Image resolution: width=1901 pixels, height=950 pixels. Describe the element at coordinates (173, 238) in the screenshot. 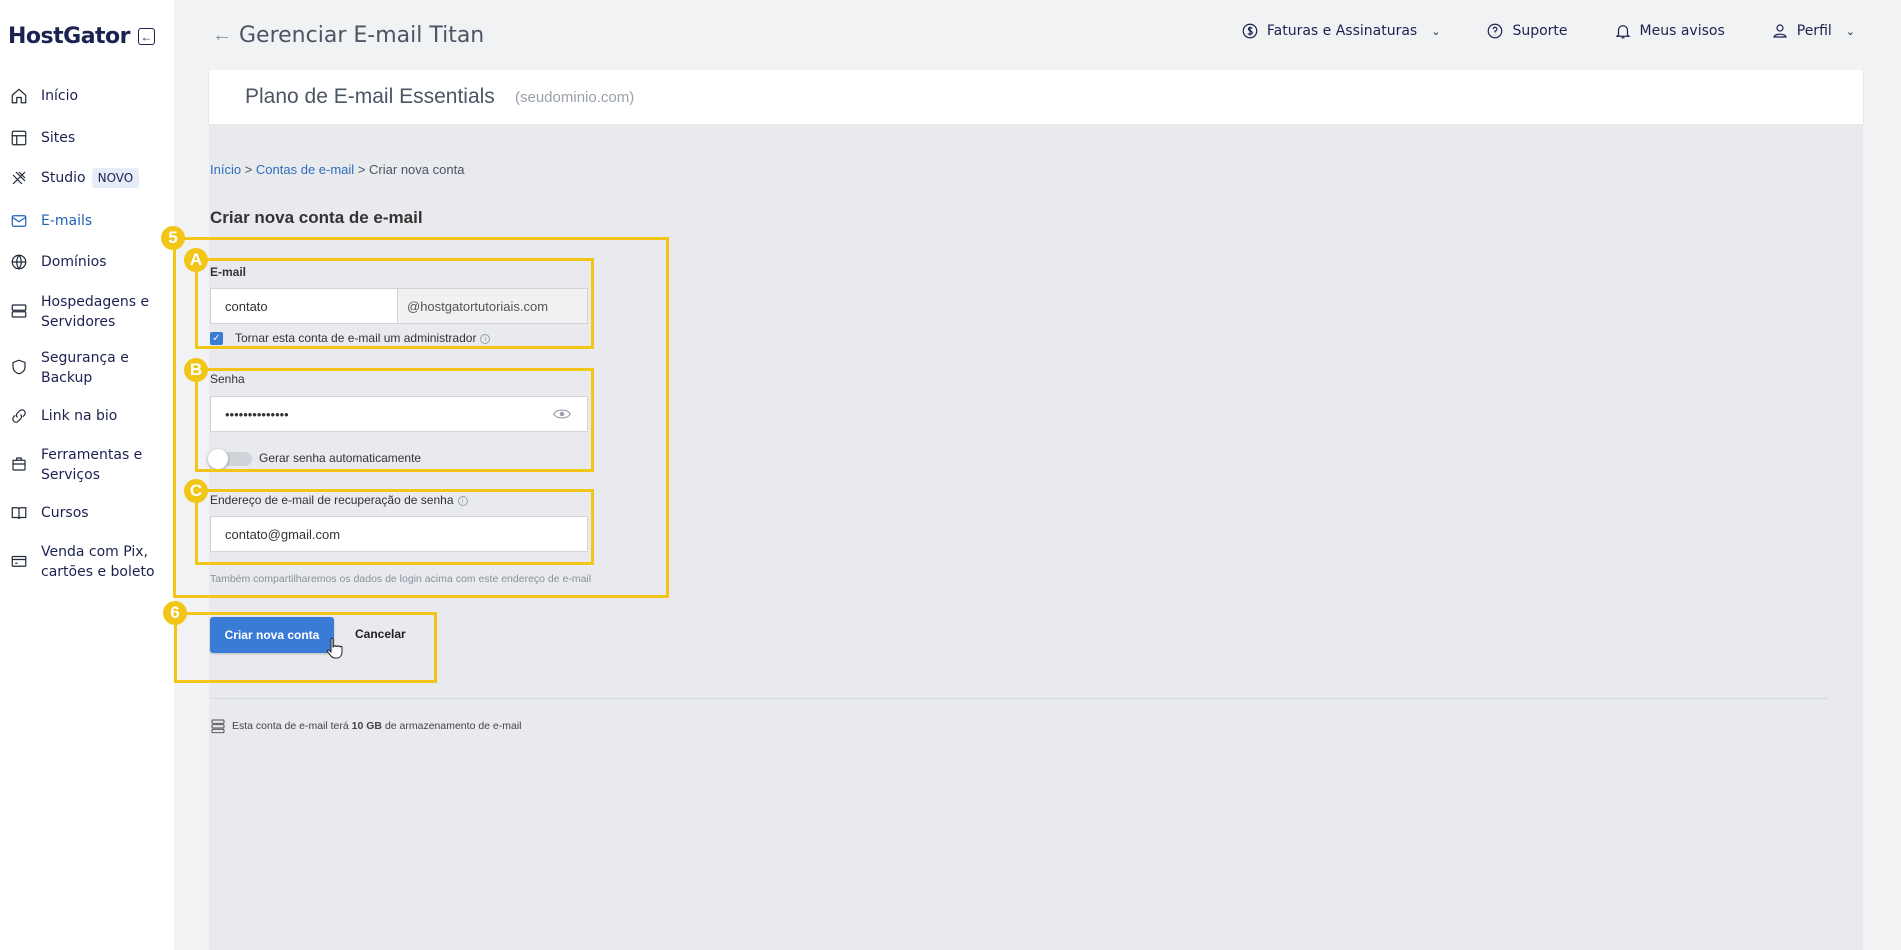

I see `annotation-badge-step5: 5` at that location.